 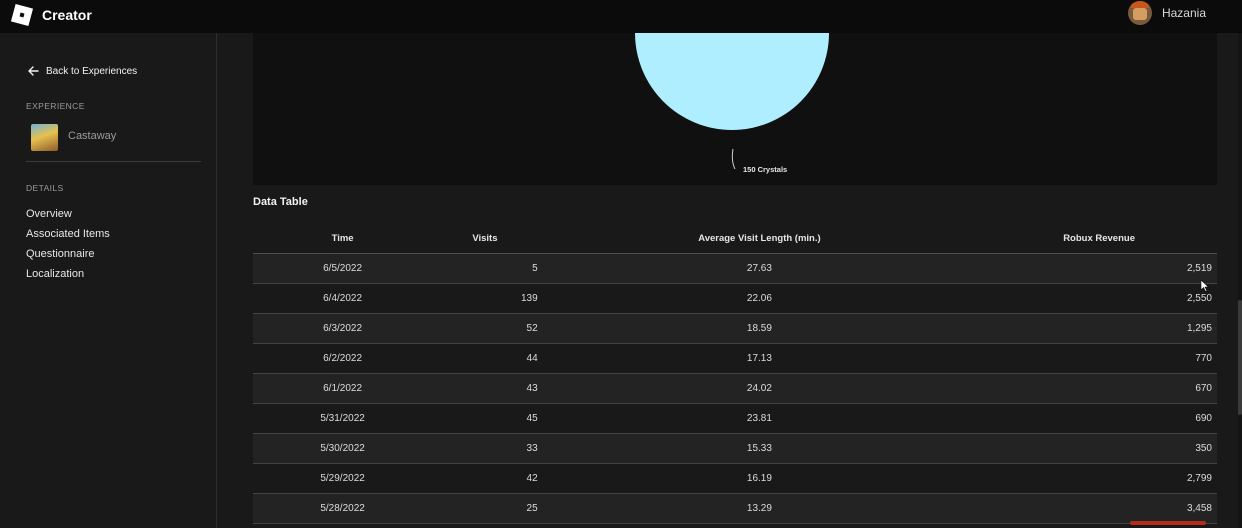 What do you see at coordinates (1240, 280) in the screenshot?
I see `scrollbar` at bounding box center [1240, 280].